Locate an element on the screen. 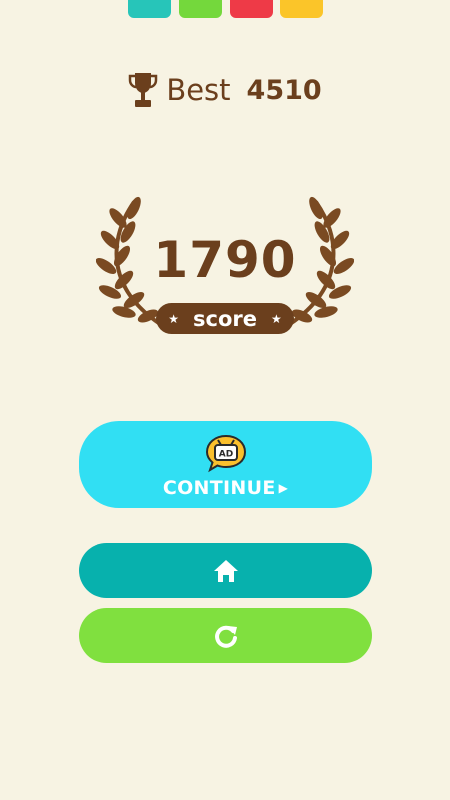 The image size is (450, 800). best-score-row: Best 4510 is located at coordinates (225, 90).